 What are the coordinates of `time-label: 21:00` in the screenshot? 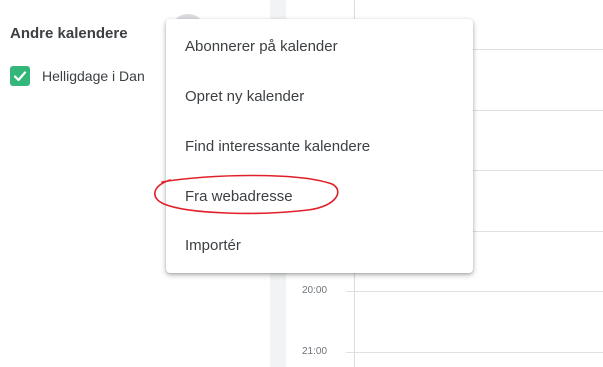 It's located at (315, 351).